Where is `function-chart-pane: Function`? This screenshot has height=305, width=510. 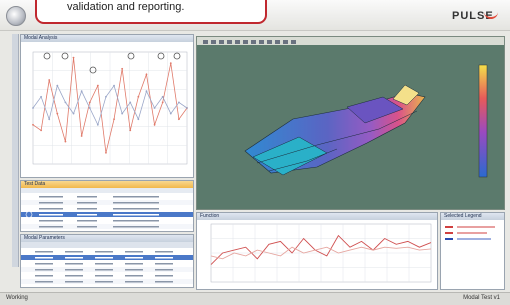
function-chart-pane: Function is located at coordinates (317, 251).